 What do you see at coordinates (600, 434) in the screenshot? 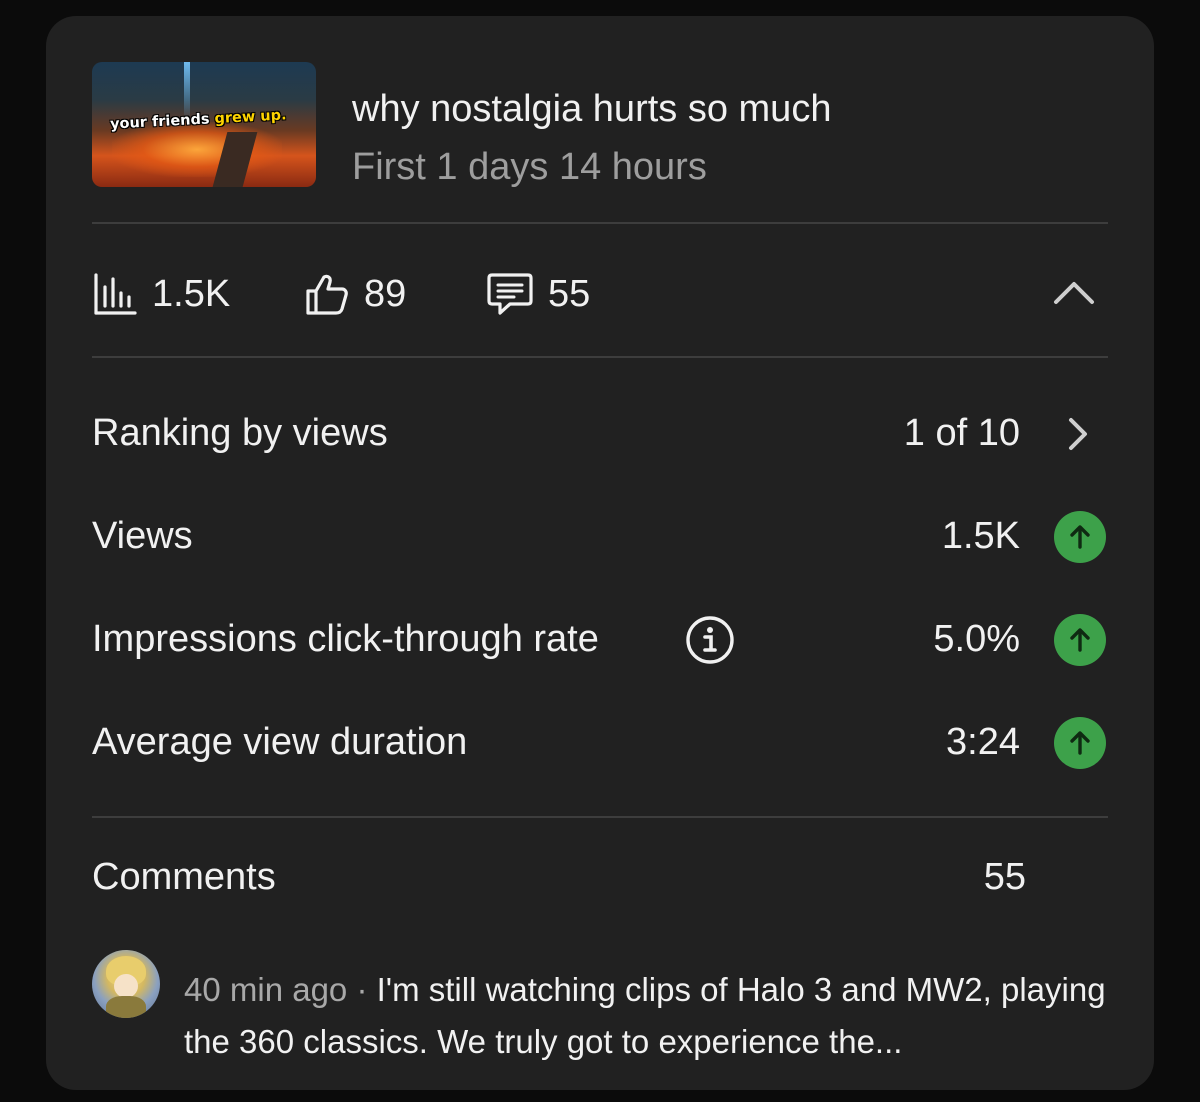
I see `ranking-row: Ranking by views 1 of 10` at bounding box center [600, 434].